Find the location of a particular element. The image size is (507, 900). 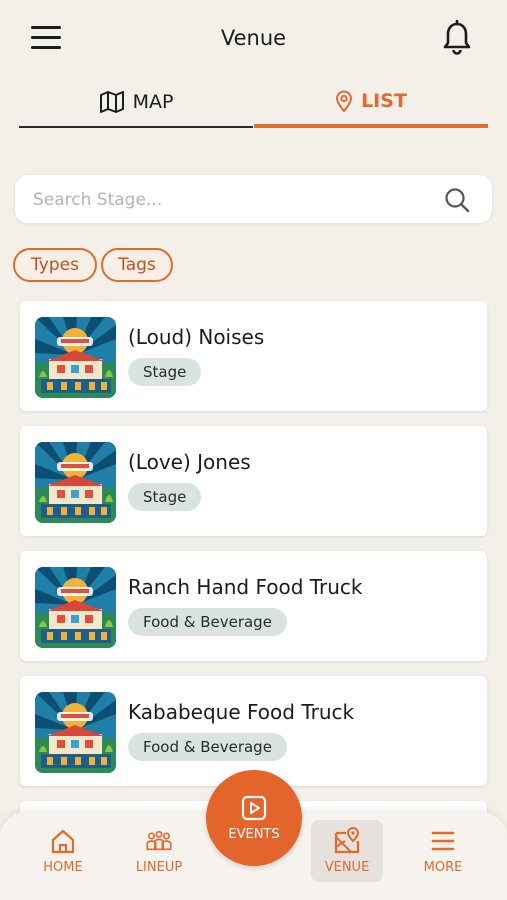

nav-more: MORE is located at coordinates (443, 851).